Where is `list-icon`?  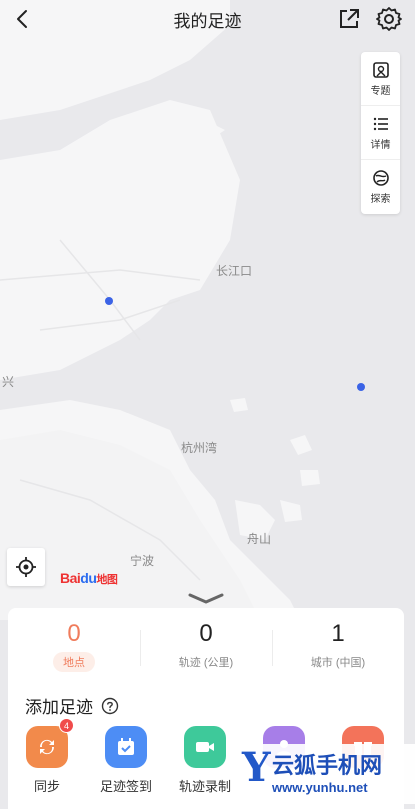 list-icon is located at coordinates (380, 123).